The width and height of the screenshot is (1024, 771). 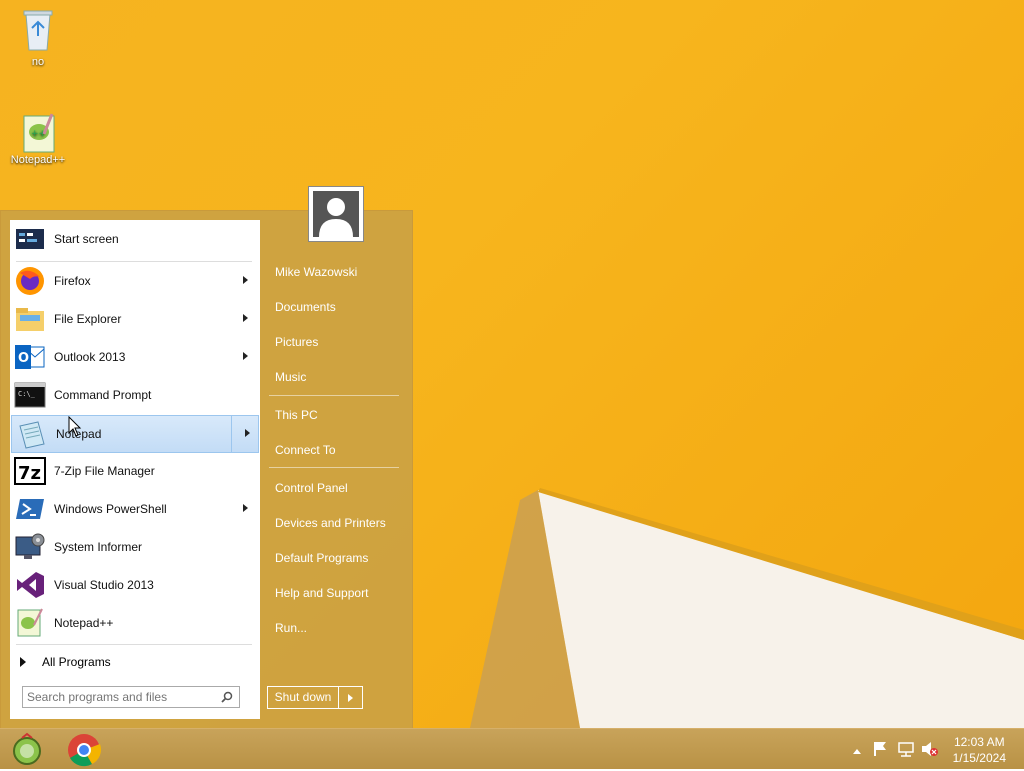 I want to click on recycle-bin-icon, so click(x=38, y=28).